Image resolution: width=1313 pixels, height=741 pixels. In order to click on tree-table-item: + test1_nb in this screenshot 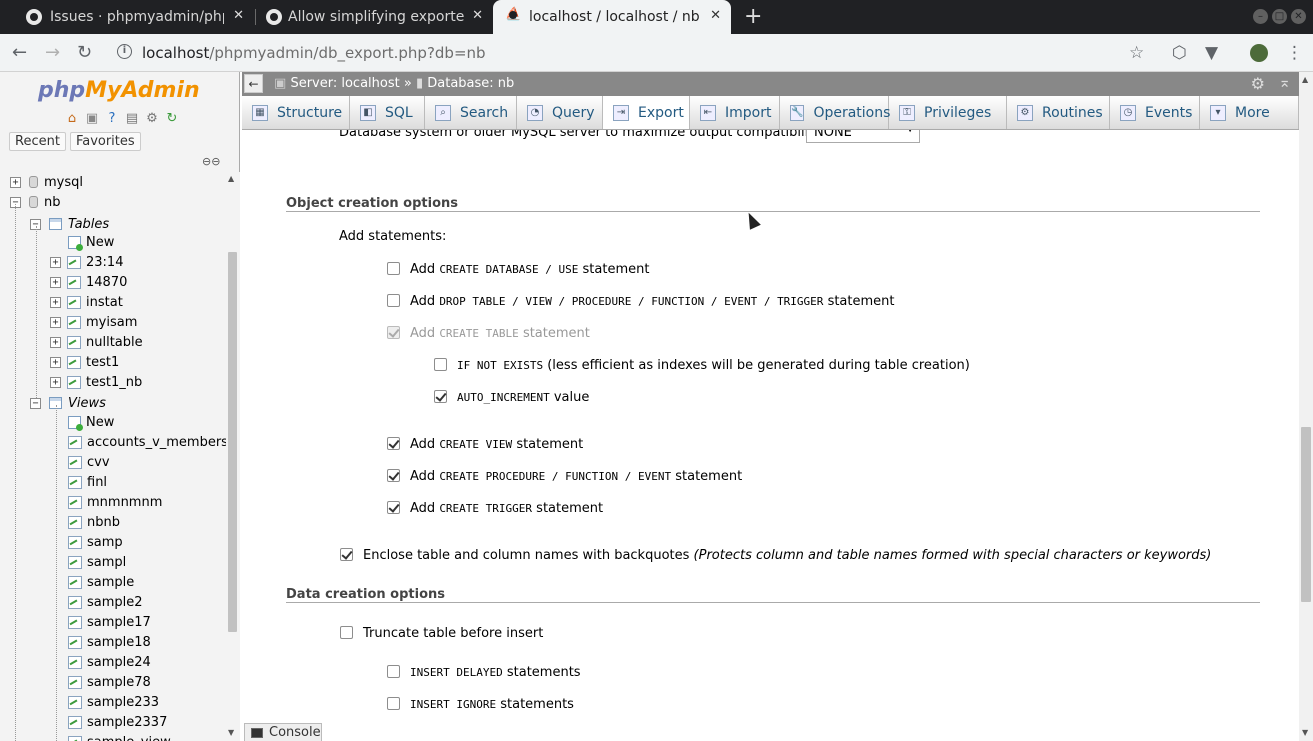, I will do `click(96, 382)`.